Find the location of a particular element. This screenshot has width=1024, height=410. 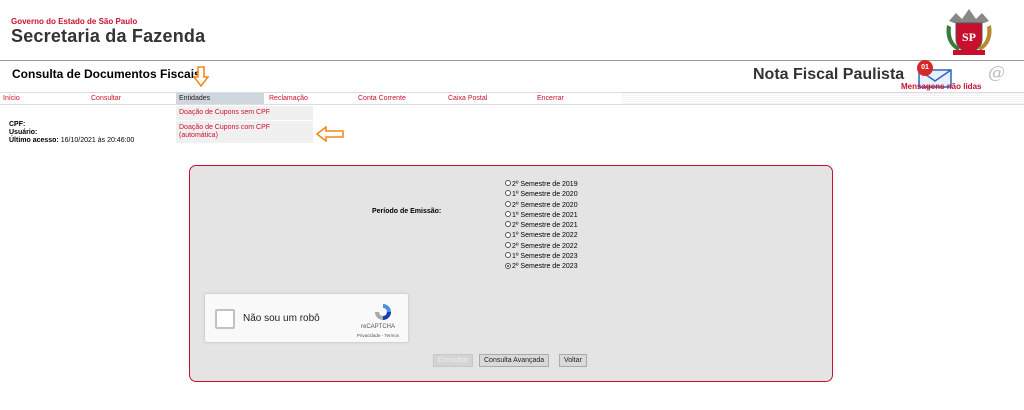

menu-reclamacao: Reclamação is located at coordinates (310, 98).